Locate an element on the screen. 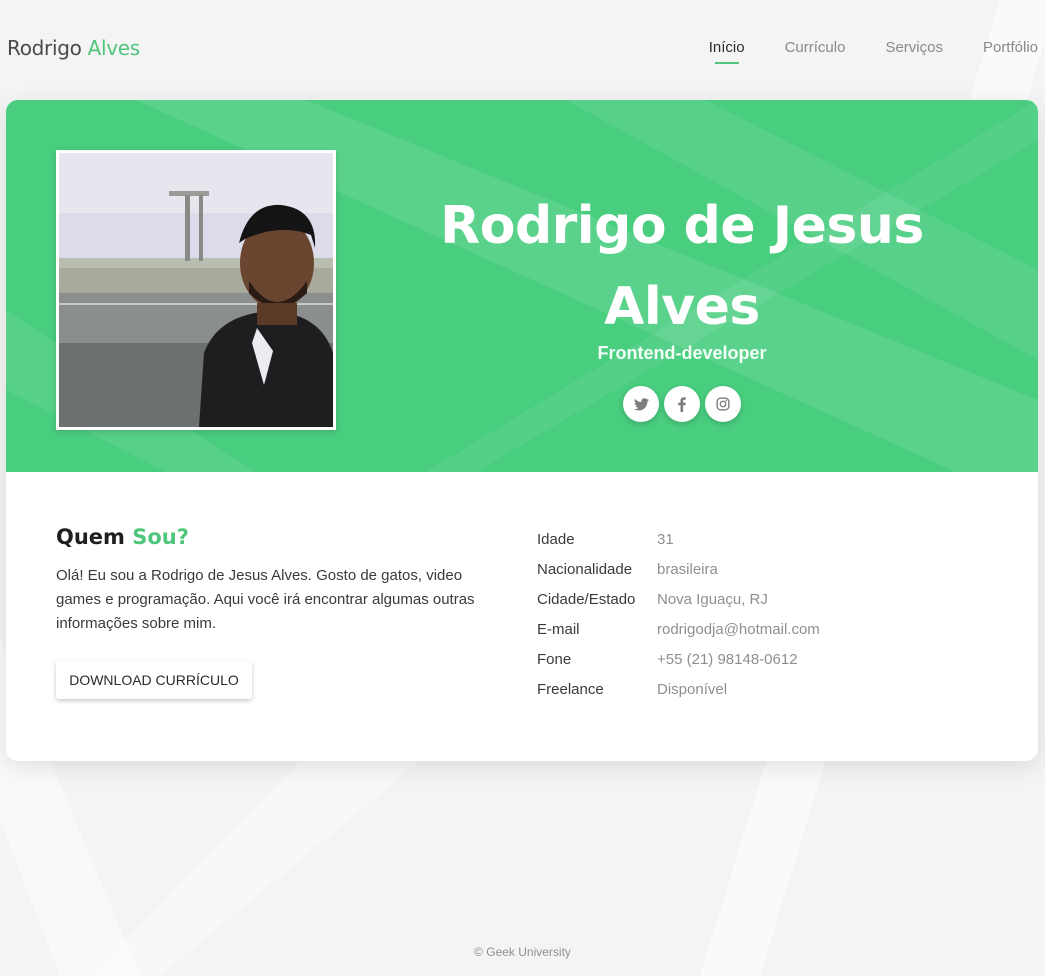  info-label: Idade is located at coordinates (556, 539).